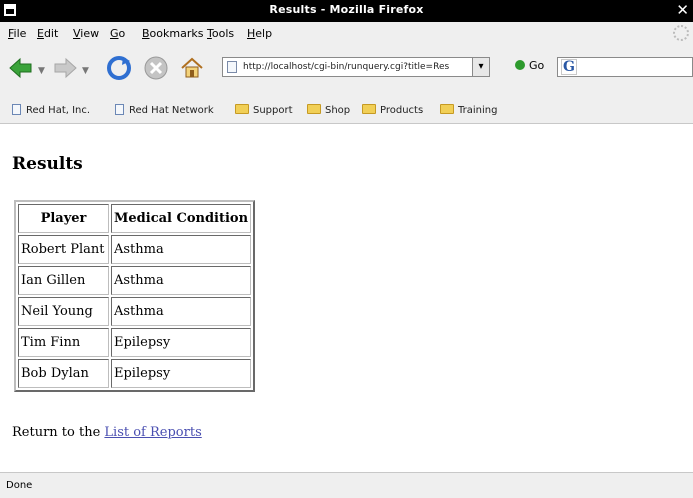 The height and width of the screenshot is (498, 693). What do you see at coordinates (86, 33) in the screenshot?
I see `menu-view: View` at bounding box center [86, 33].